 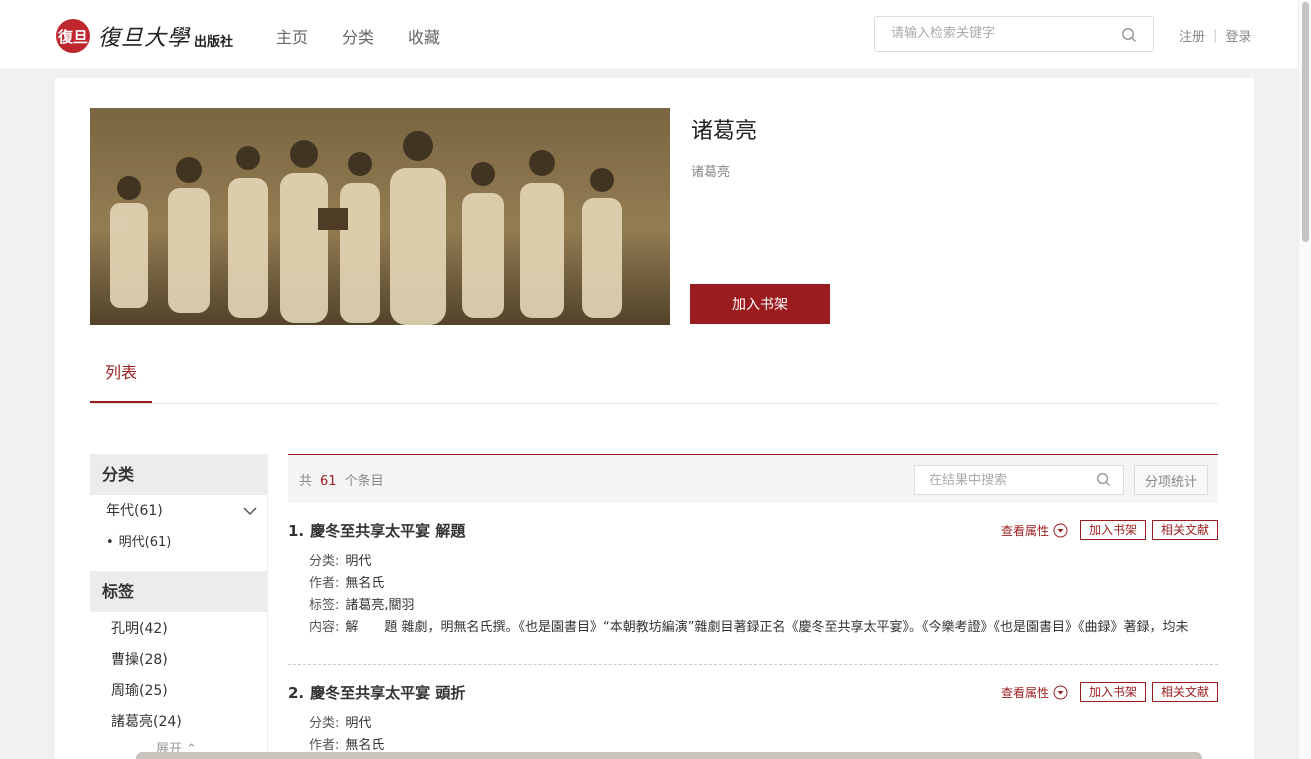 I want to click on global-search-input, so click(x=1001, y=33).